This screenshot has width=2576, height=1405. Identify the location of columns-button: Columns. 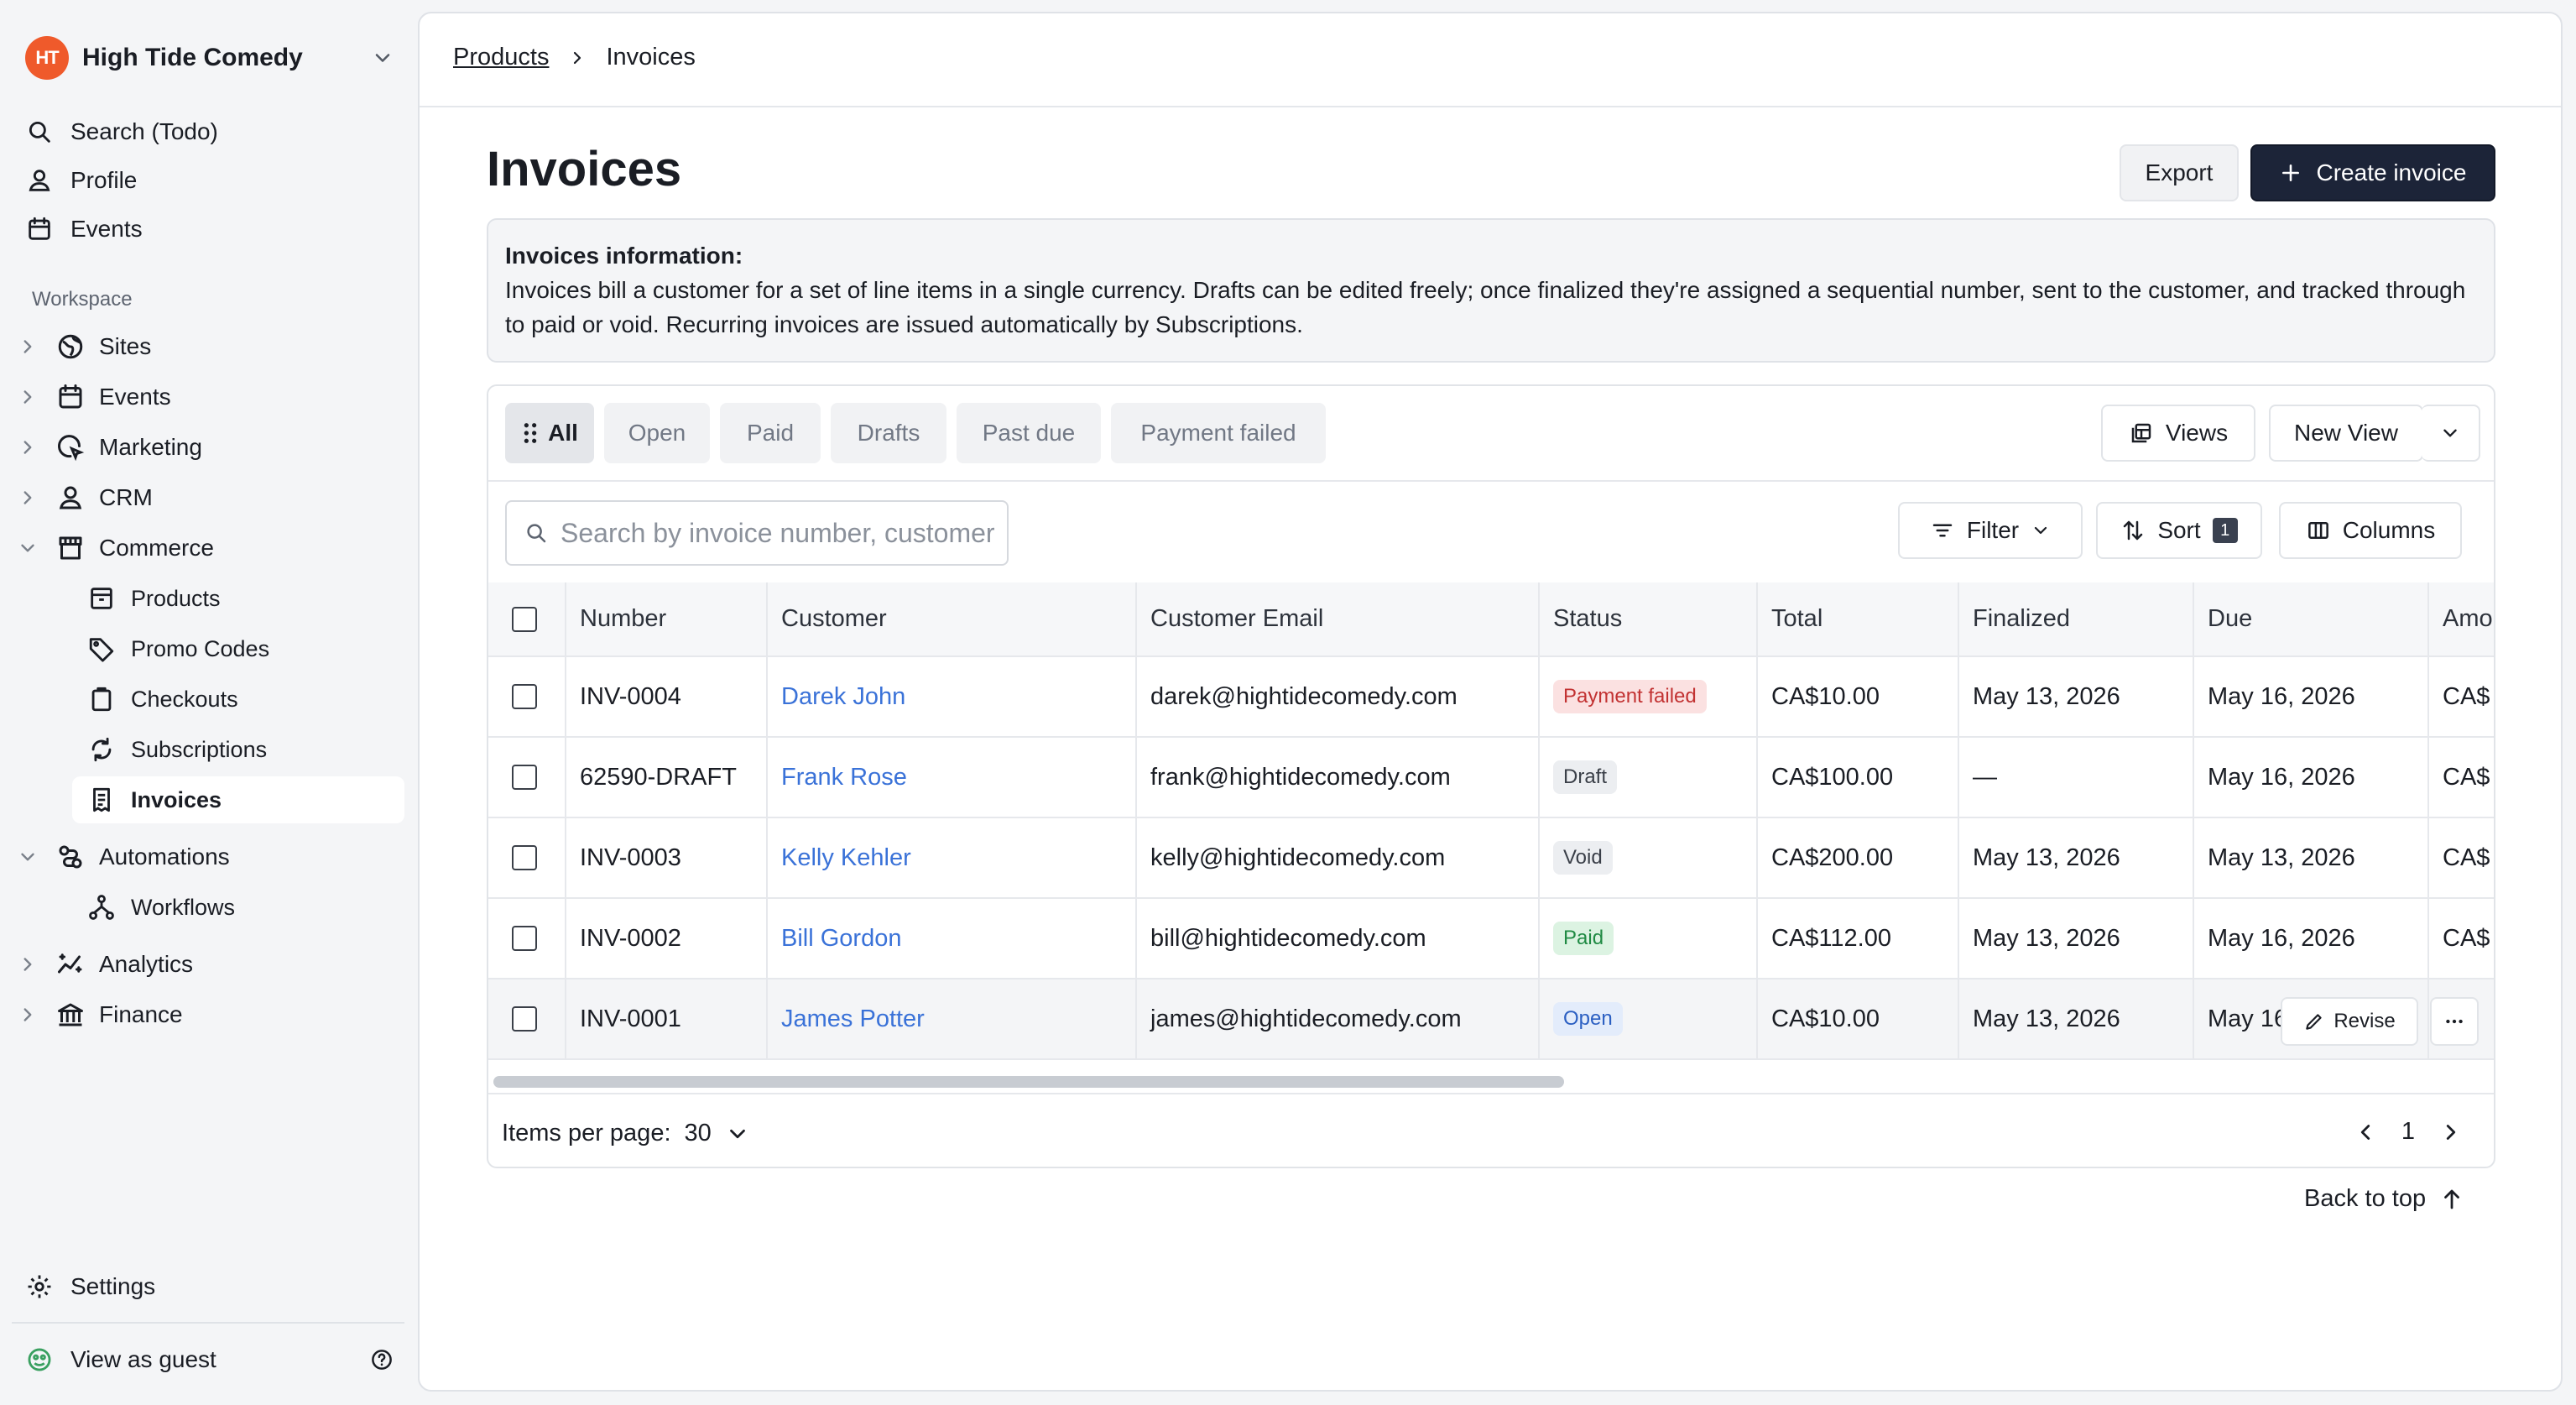
(2370, 530).